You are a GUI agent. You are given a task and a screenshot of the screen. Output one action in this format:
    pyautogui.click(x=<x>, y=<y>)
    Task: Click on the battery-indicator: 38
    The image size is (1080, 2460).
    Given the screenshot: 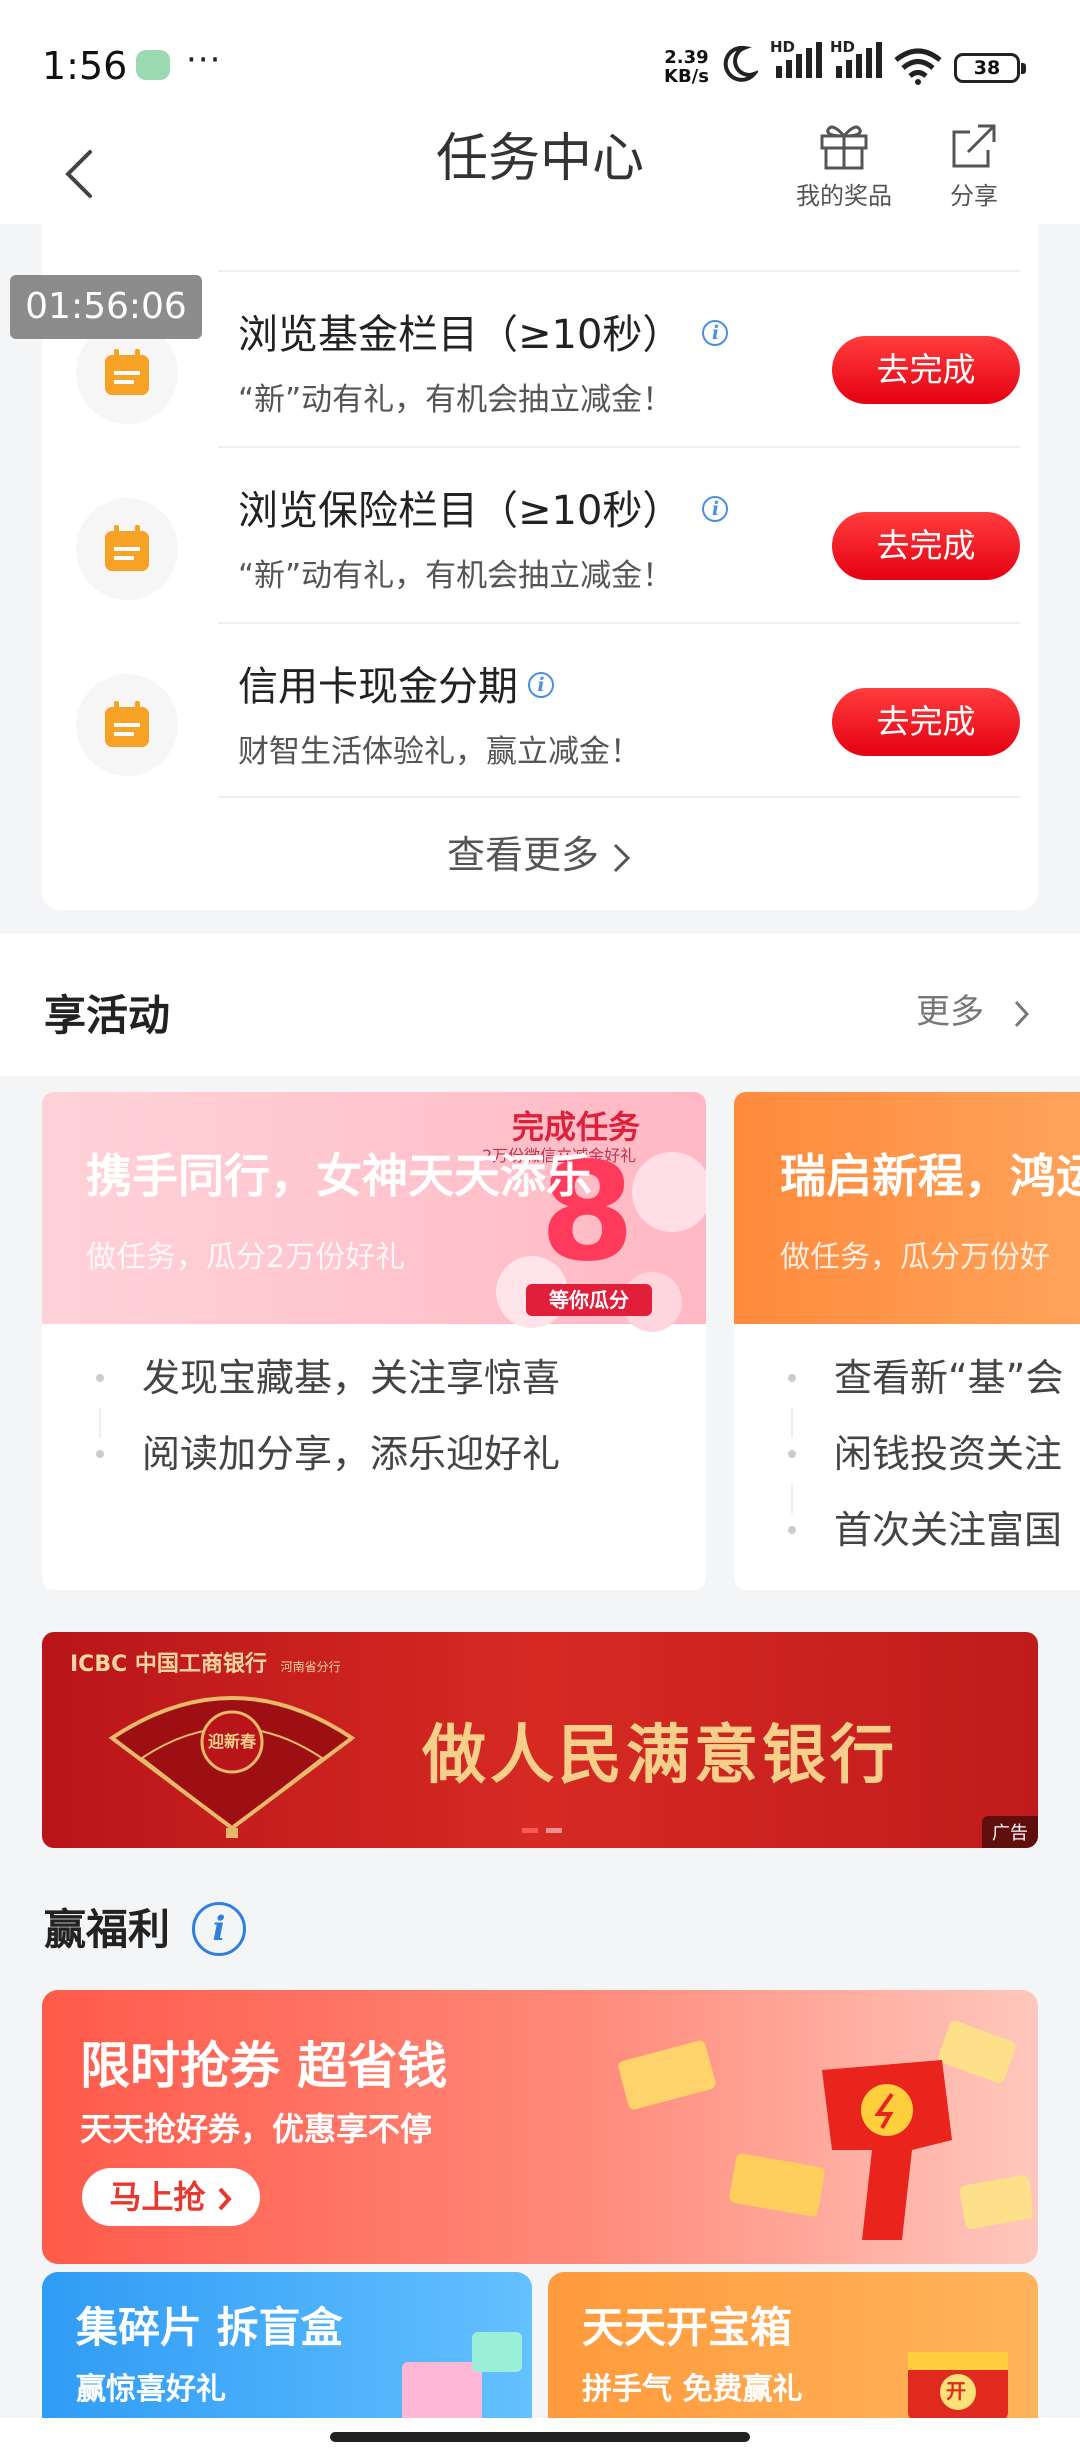 What is the action you would take?
    pyautogui.click(x=990, y=68)
    